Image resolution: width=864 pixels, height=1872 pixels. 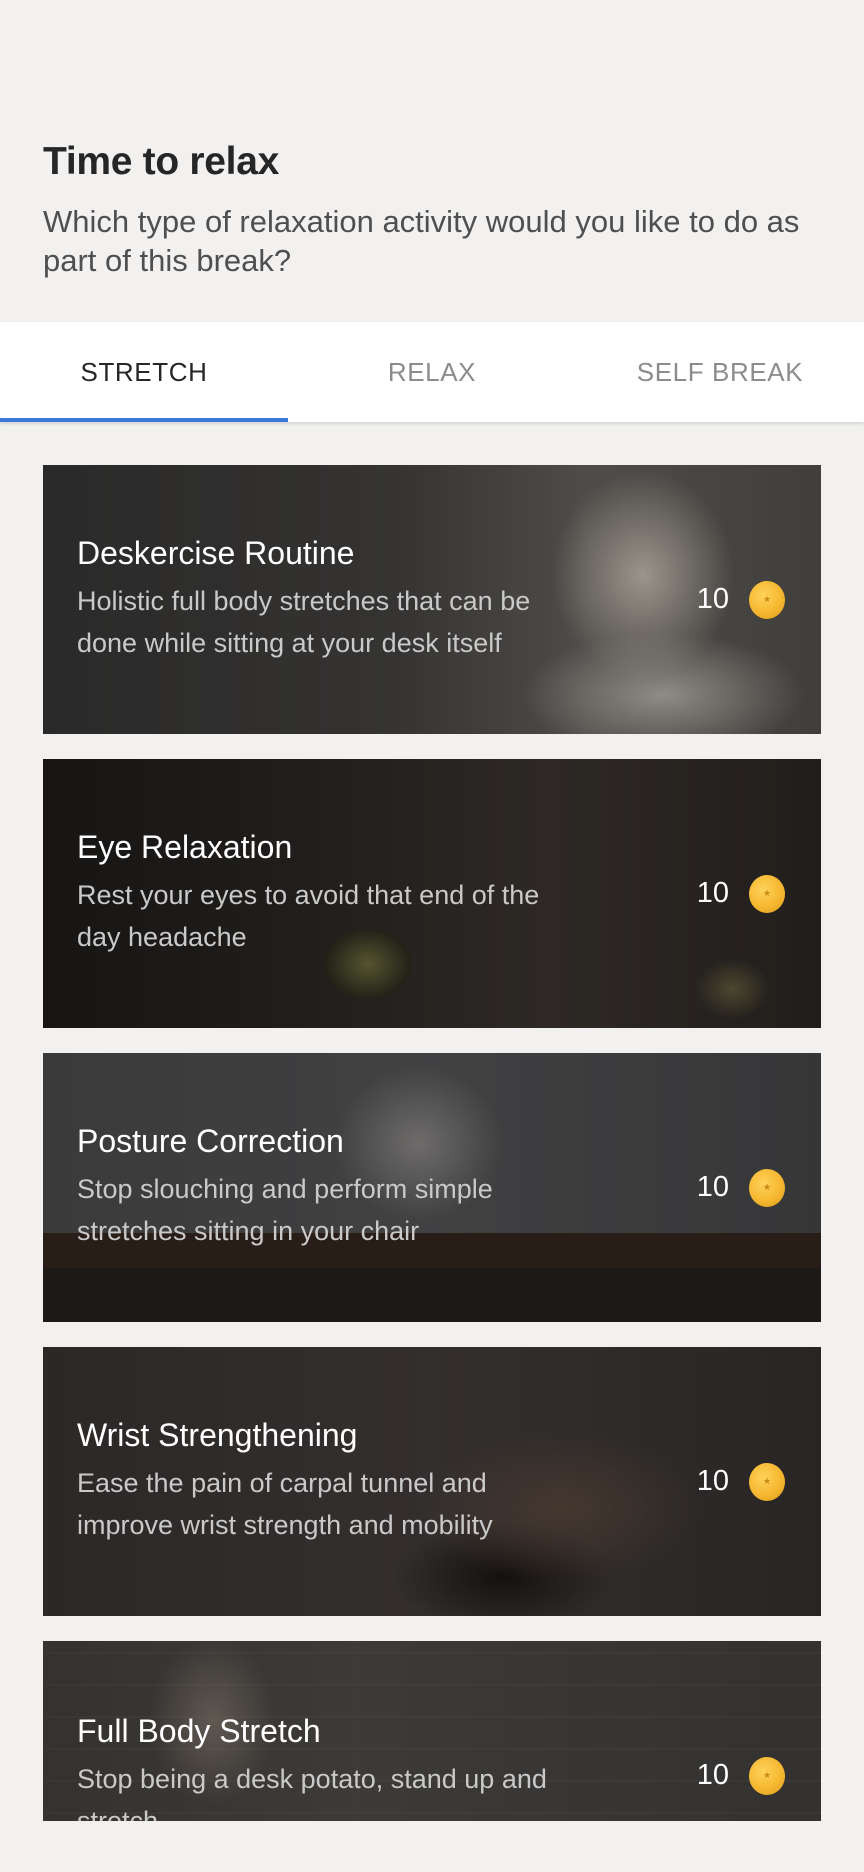 I want to click on tab-self-break: SELF BREAK, so click(x=720, y=372).